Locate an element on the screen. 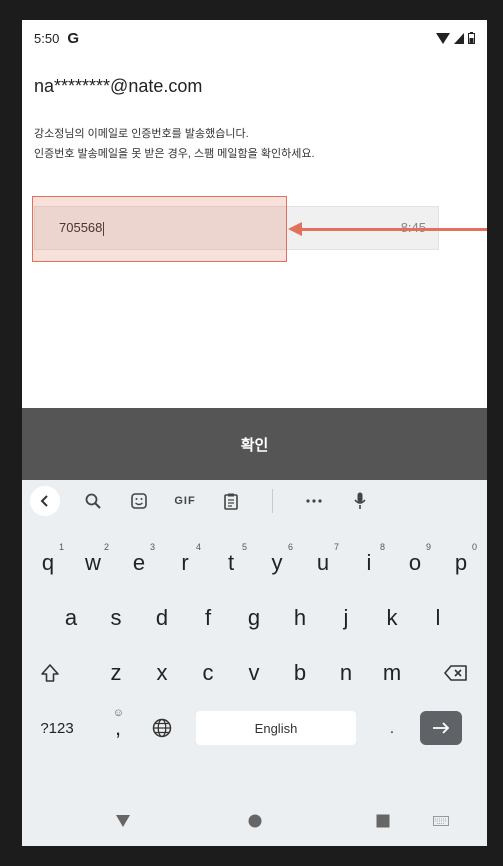 This screenshot has width=503, height=866. key-hint: 9 is located at coordinates (428, 547).